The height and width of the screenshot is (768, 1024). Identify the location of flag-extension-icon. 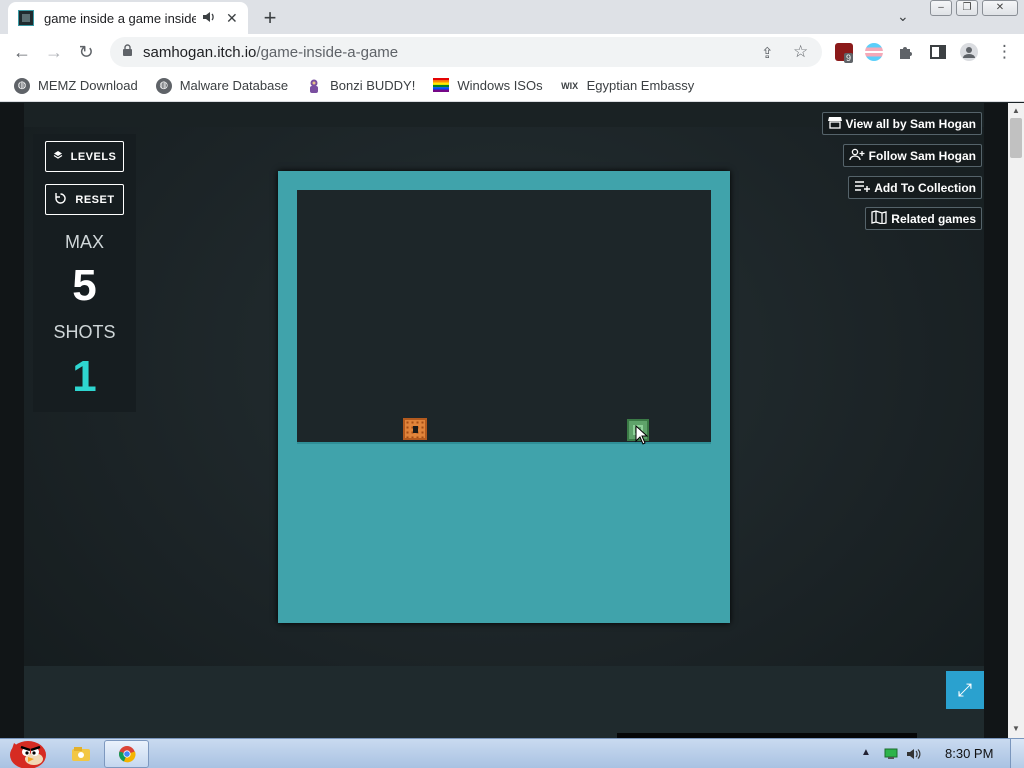
(874, 52).